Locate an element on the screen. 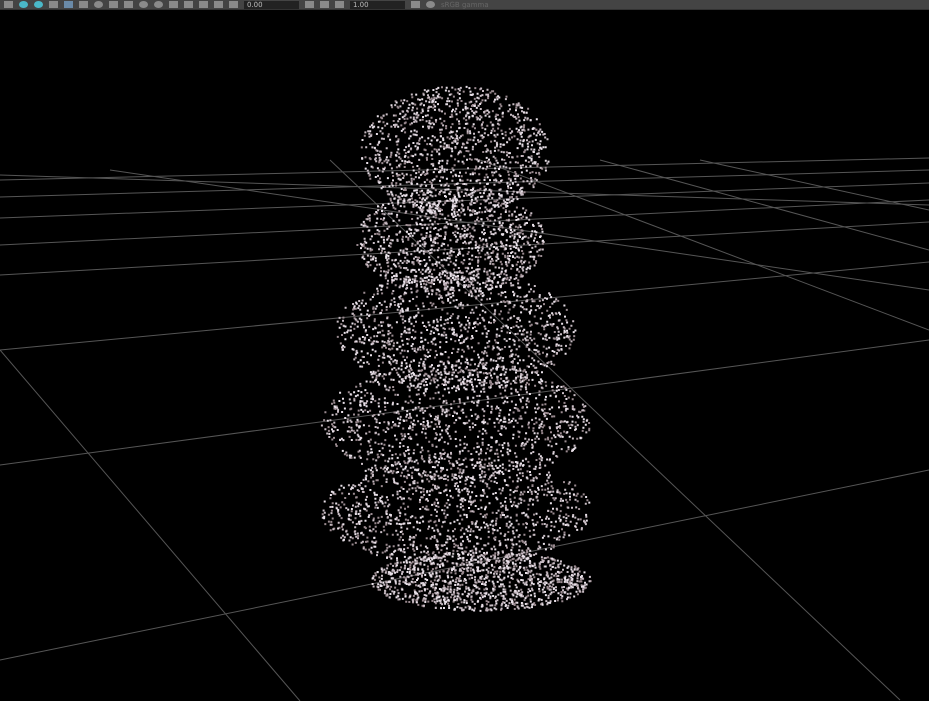 The image size is (929, 701). sphere-icon is located at coordinates (98, 4).